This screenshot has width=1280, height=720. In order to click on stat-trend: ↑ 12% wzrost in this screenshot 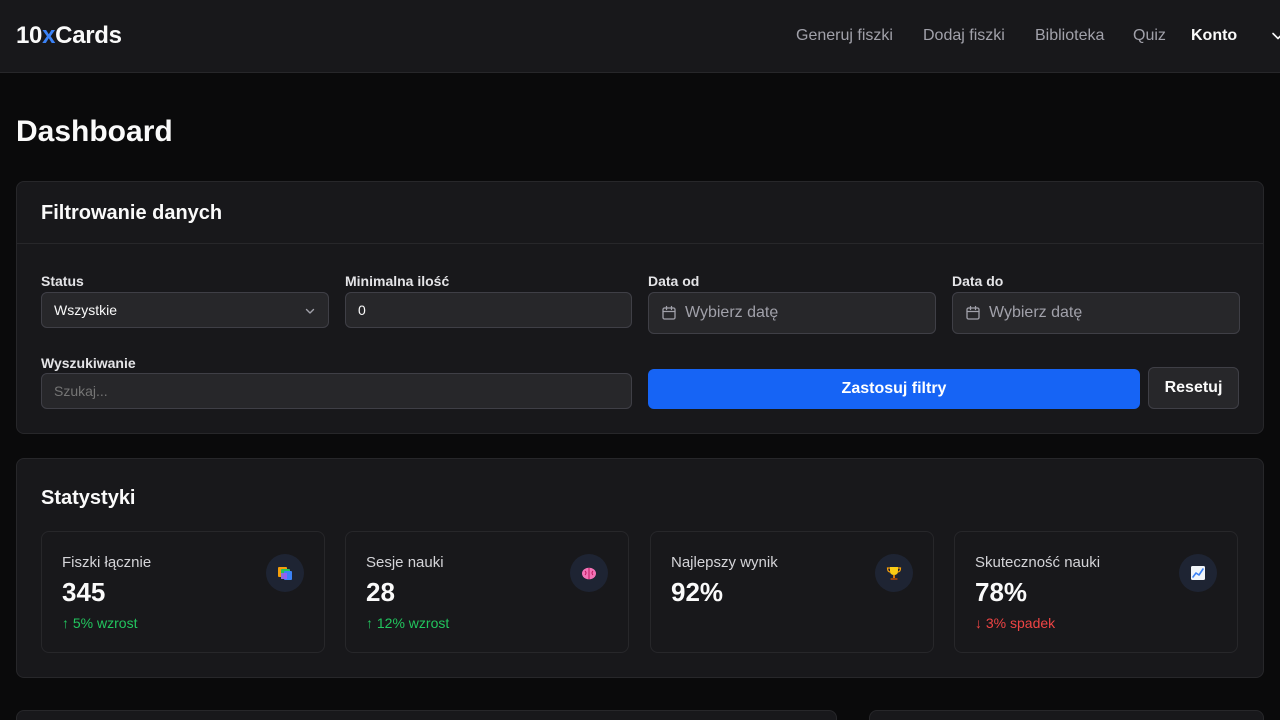, I will do `click(408, 623)`.